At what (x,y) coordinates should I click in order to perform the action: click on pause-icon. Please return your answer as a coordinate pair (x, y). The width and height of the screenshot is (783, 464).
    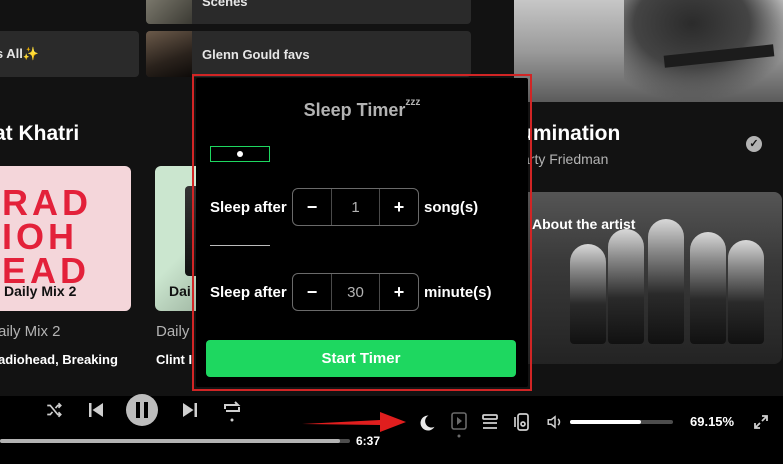
    Looking at the image, I should click on (142, 410).